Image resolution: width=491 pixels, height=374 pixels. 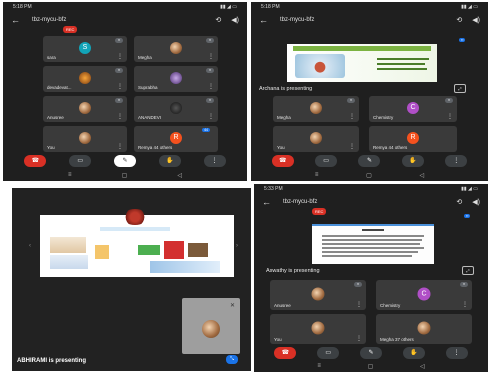 What do you see at coordinates (237, 246) in the screenshot?
I see `chevron-right-icon: ›` at bounding box center [237, 246].